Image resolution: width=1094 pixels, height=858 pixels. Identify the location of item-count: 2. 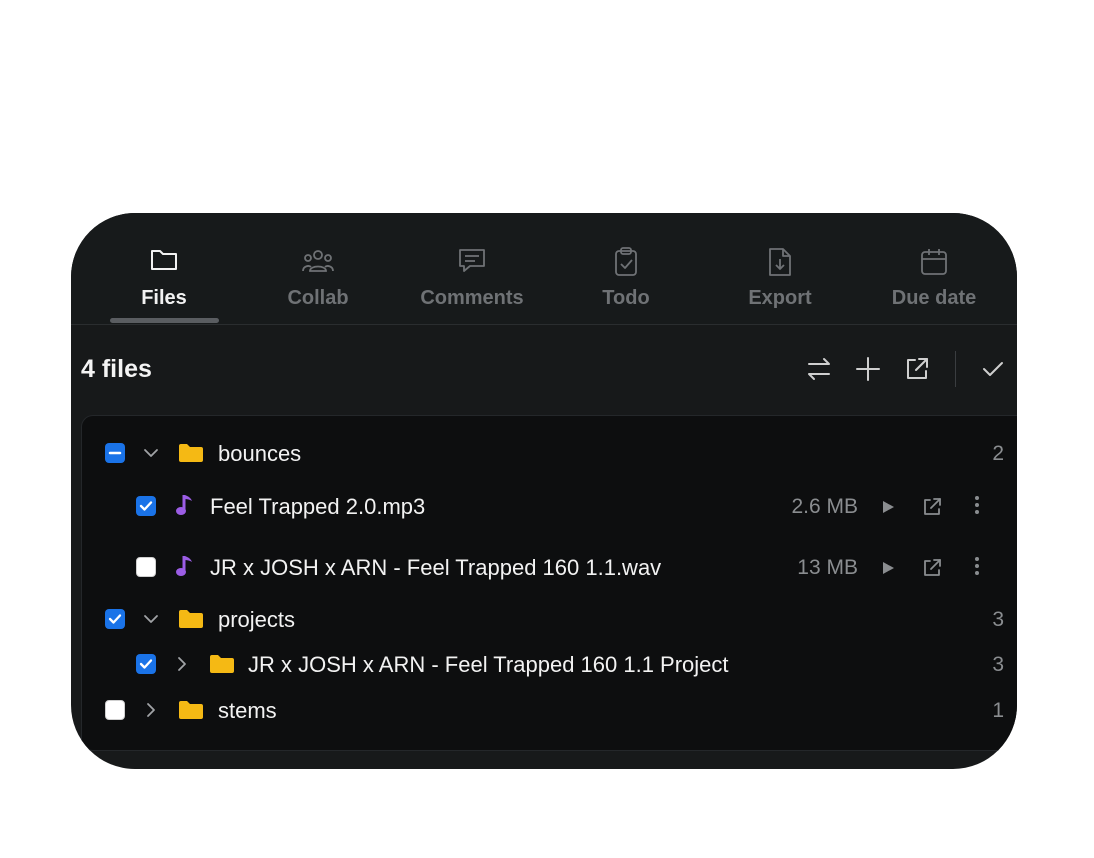
(998, 453).